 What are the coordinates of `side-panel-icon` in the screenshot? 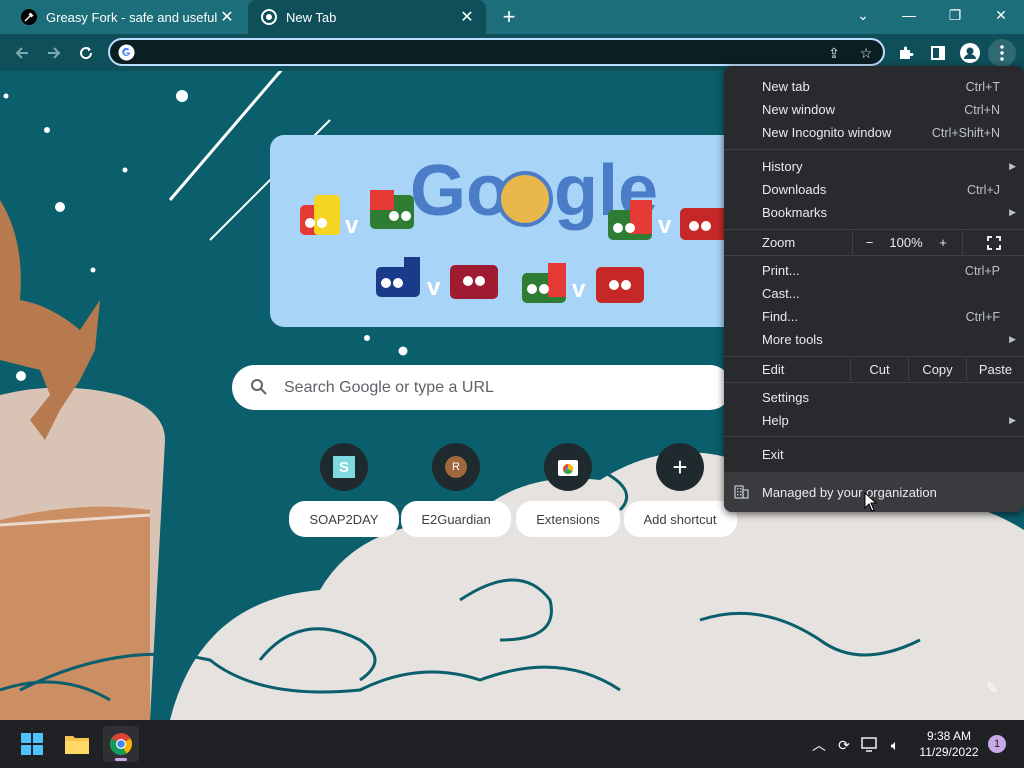 It's located at (938, 53).